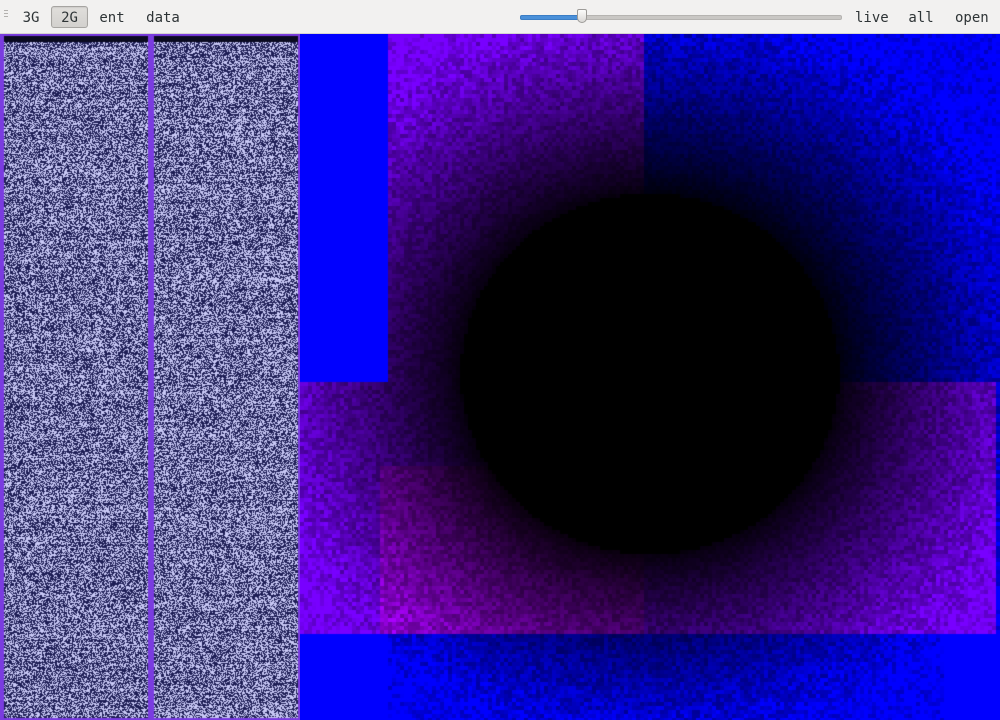  What do you see at coordinates (870, 17) in the screenshot?
I see `live-button: live` at bounding box center [870, 17].